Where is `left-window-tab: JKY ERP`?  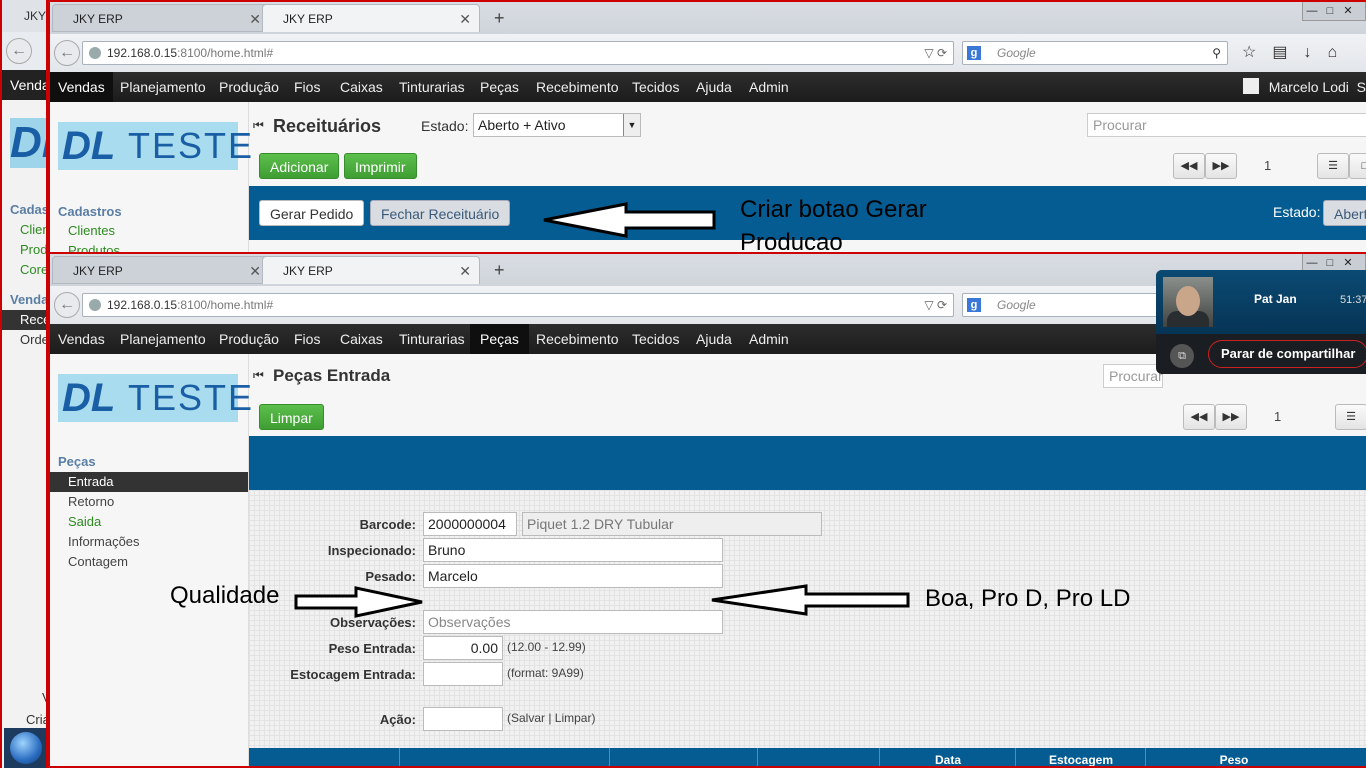 left-window-tab: JKY ERP is located at coordinates (24, 16).